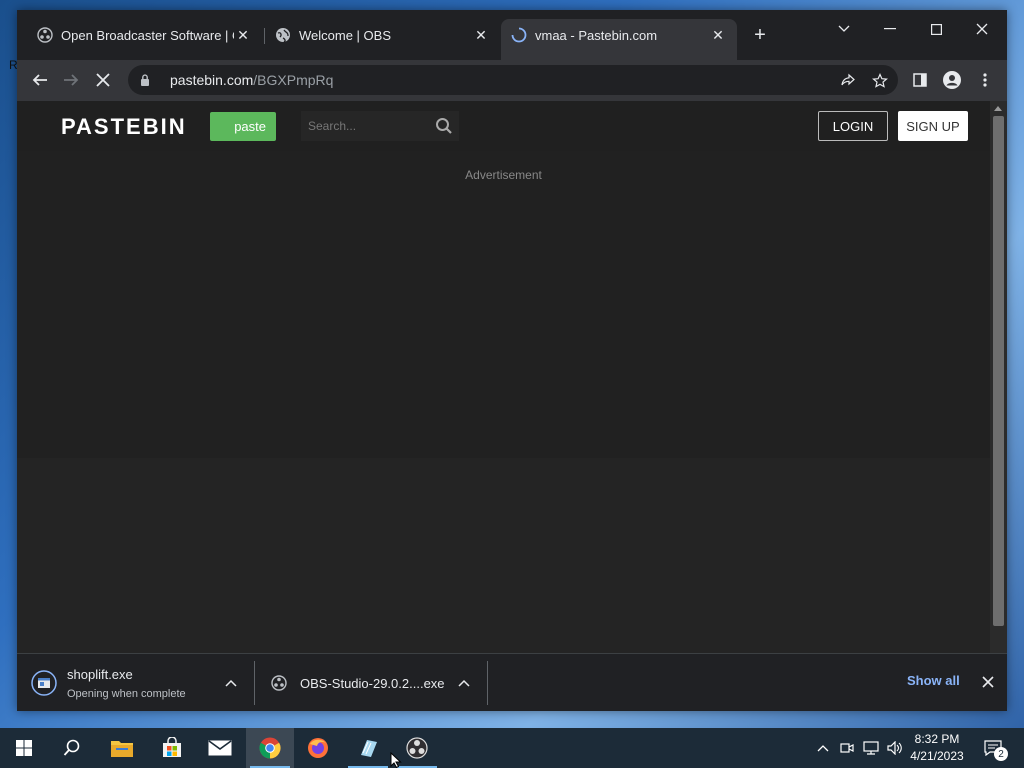 The width and height of the screenshot is (1024, 768). I want to click on tab-title: Open Broadcaster Software | OBS, so click(147, 35).